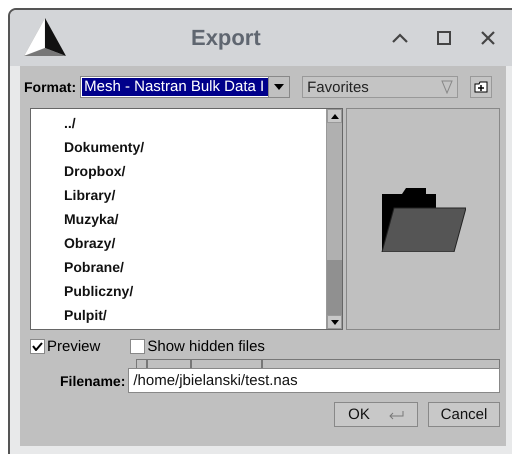  What do you see at coordinates (376, 414) in the screenshot?
I see `ok-button: OK` at bounding box center [376, 414].